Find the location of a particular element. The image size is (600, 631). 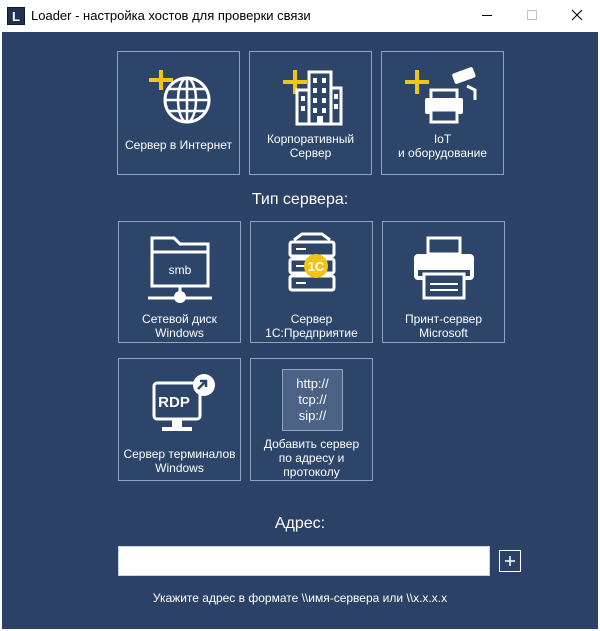

tile-server-1c: 1С Сервер 1С:Предприятие is located at coordinates (311, 282).